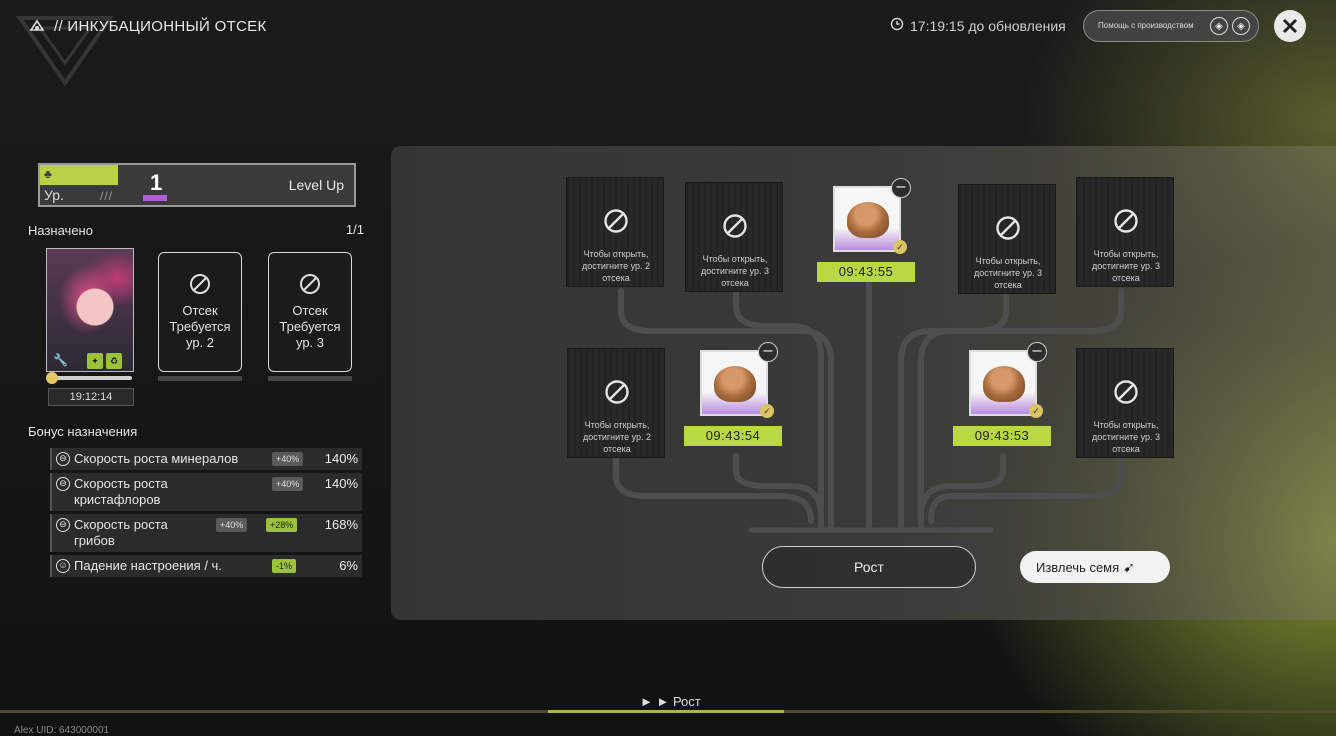  I want to click on bonus-title: Бонус назначения, so click(83, 431).